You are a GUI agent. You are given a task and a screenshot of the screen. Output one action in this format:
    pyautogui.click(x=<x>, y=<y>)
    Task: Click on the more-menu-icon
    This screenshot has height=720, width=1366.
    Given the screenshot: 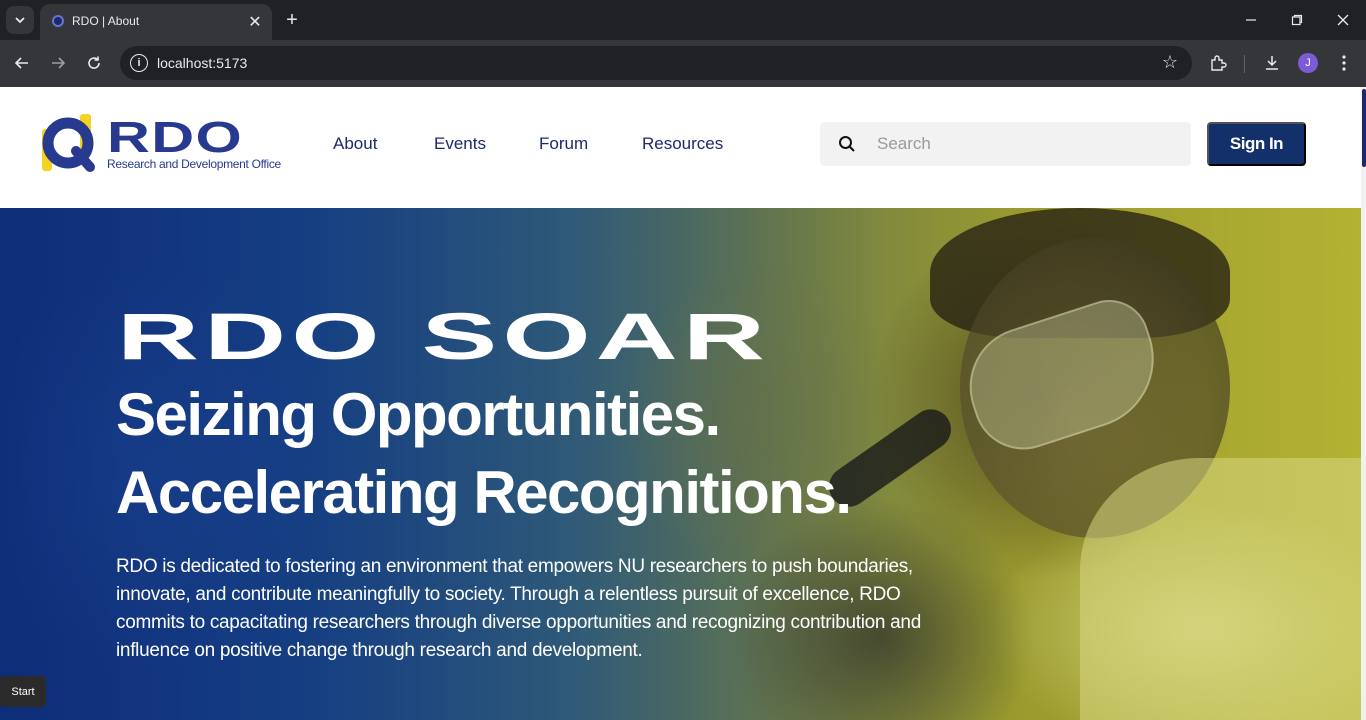 What is the action you would take?
    pyautogui.click(x=1344, y=63)
    